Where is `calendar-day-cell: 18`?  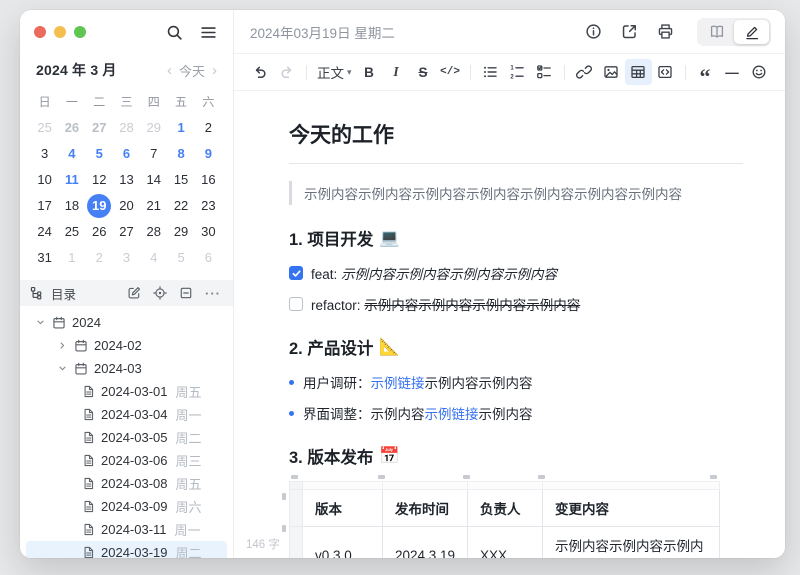
calendar-day-cell: 18 is located at coordinates (71, 205).